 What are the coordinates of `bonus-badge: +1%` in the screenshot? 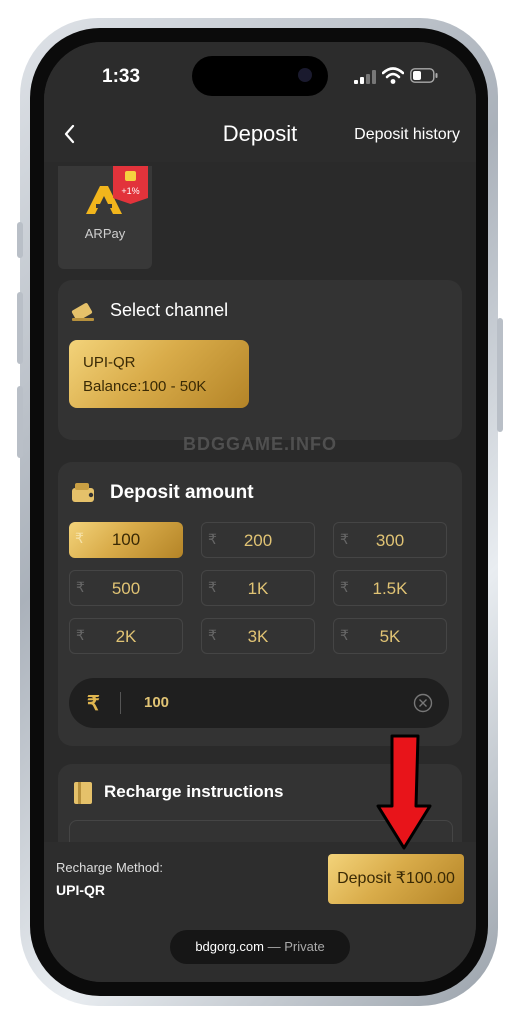 It's located at (130, 185).